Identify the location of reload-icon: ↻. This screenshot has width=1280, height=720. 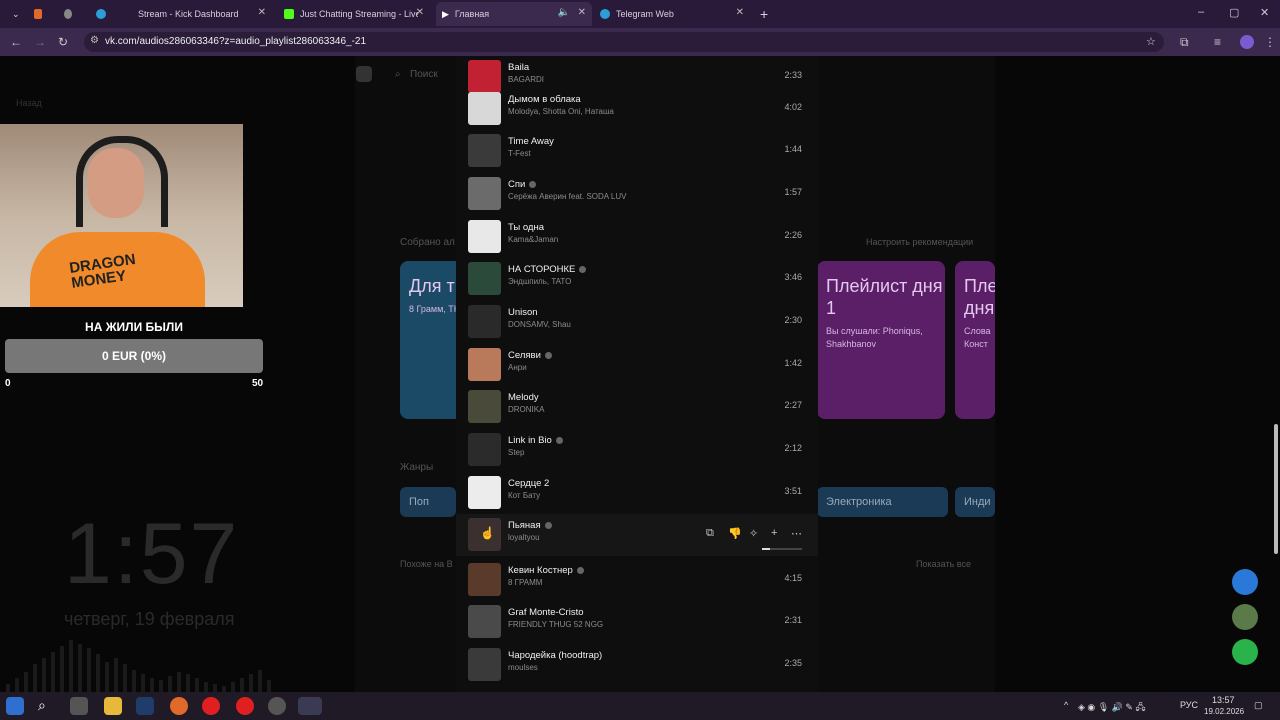
(63, 42).